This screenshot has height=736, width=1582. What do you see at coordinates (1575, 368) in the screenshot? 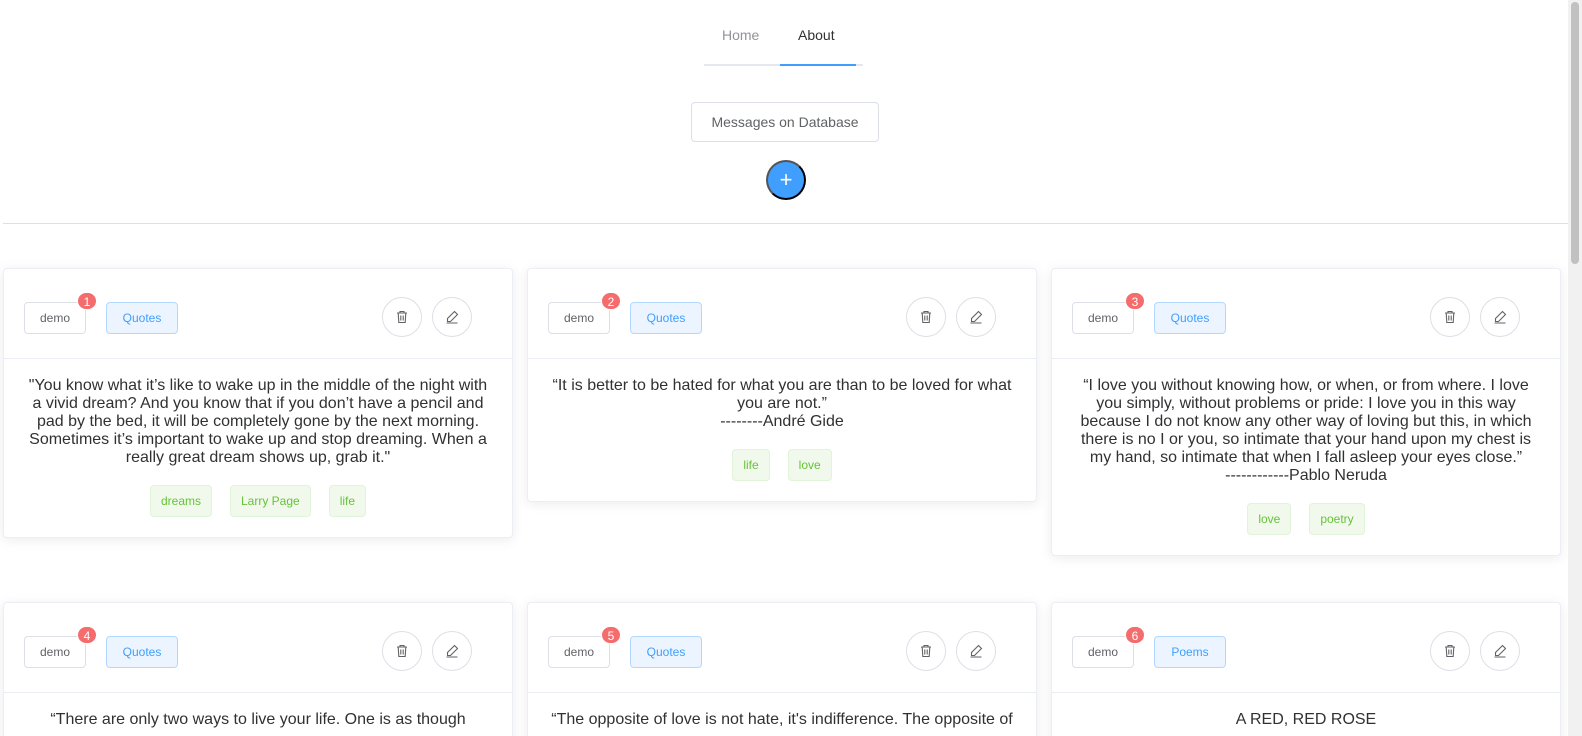
I see `page-scrollbar` at bounding box center [1575, 368].